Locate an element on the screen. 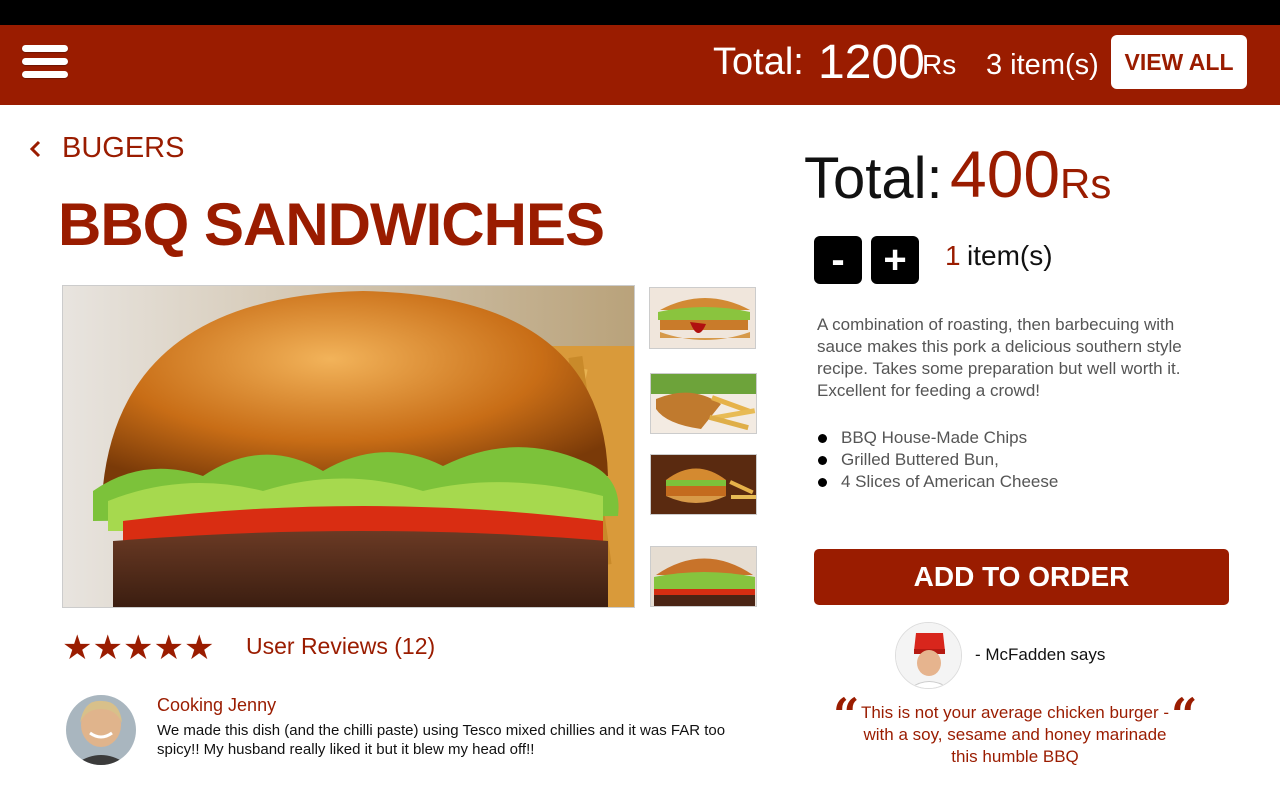 The width and height of the screenshot is (1280, 800). view-all-button: VIEW ALL is located at coordinates (1179, 62).